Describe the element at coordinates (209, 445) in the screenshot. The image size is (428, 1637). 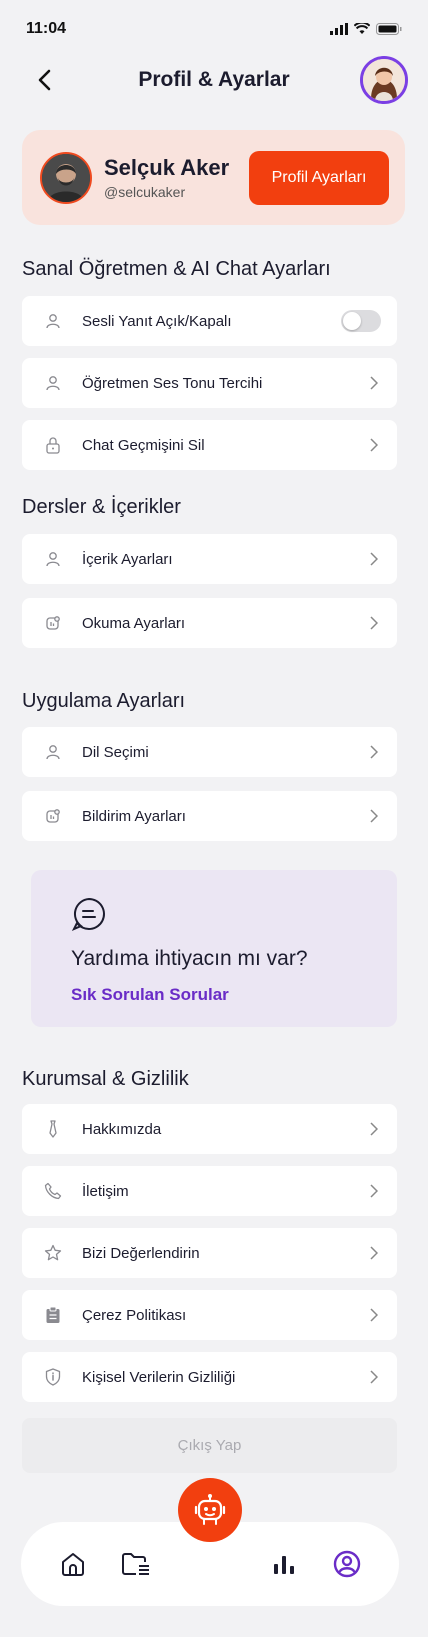
I see `row-clear-chat-history: Chat Geçmişini Sil` at that location.